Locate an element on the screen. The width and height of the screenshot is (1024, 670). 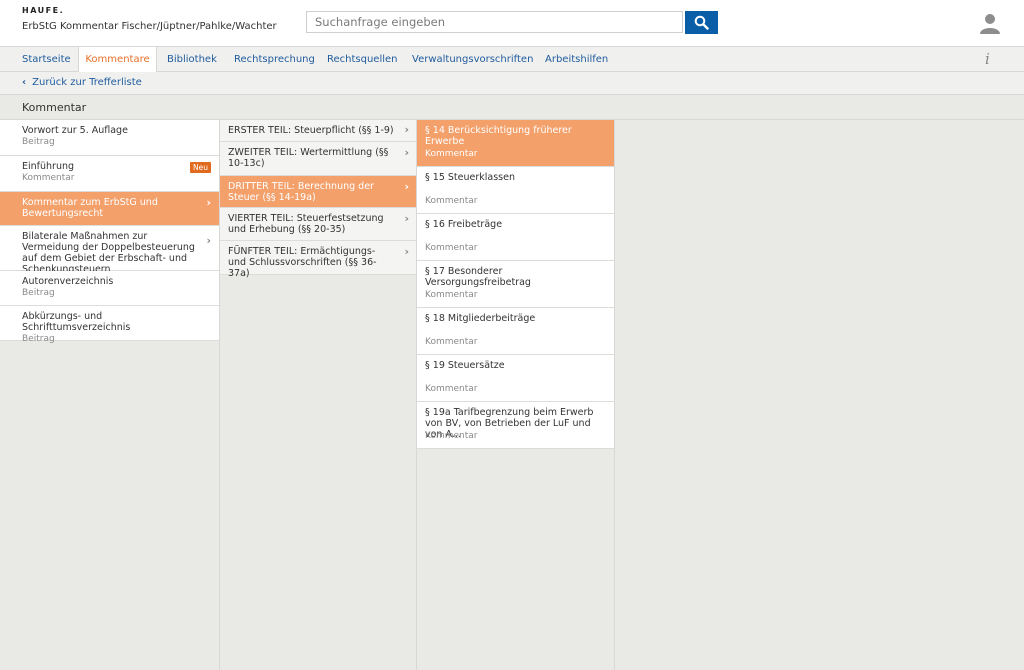
nav-rechtsprechung: Rechtsprechung is located at coordinates (274, 59).